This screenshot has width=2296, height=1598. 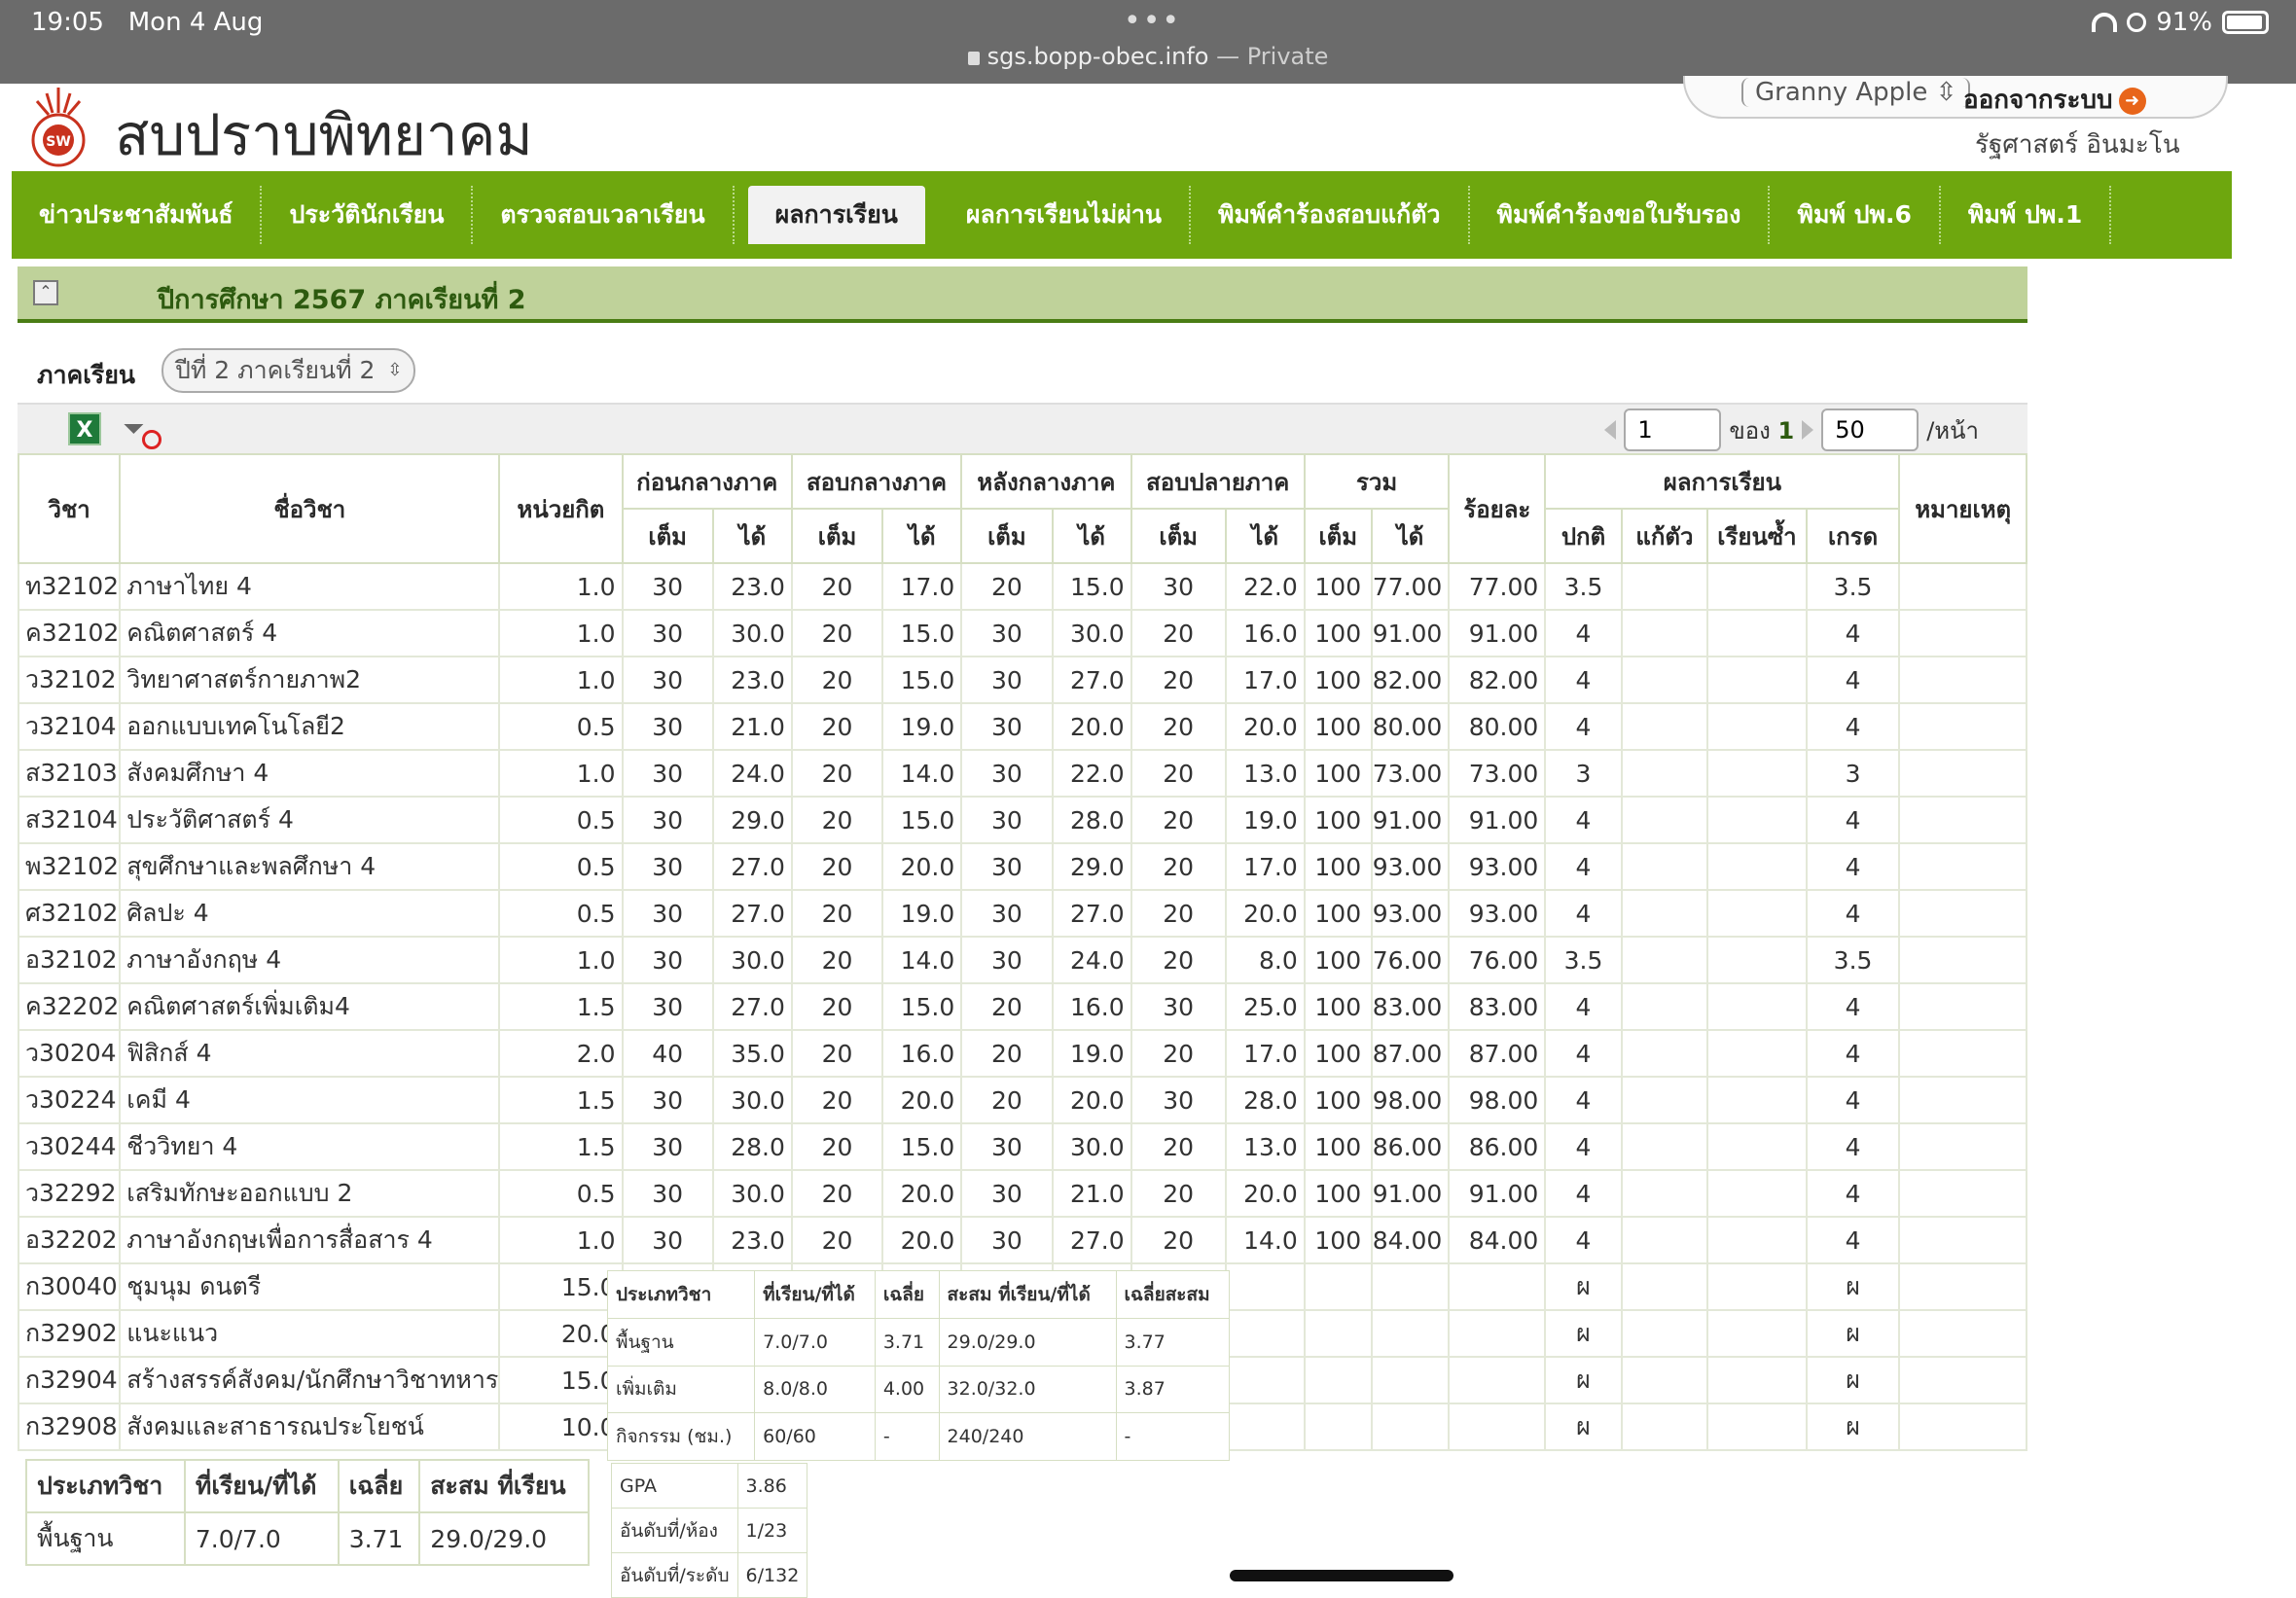 What do you see at coordinates (84, 428) in the screenshot?
I see `excel-export-icon: X` at bounding box center [84, 428].